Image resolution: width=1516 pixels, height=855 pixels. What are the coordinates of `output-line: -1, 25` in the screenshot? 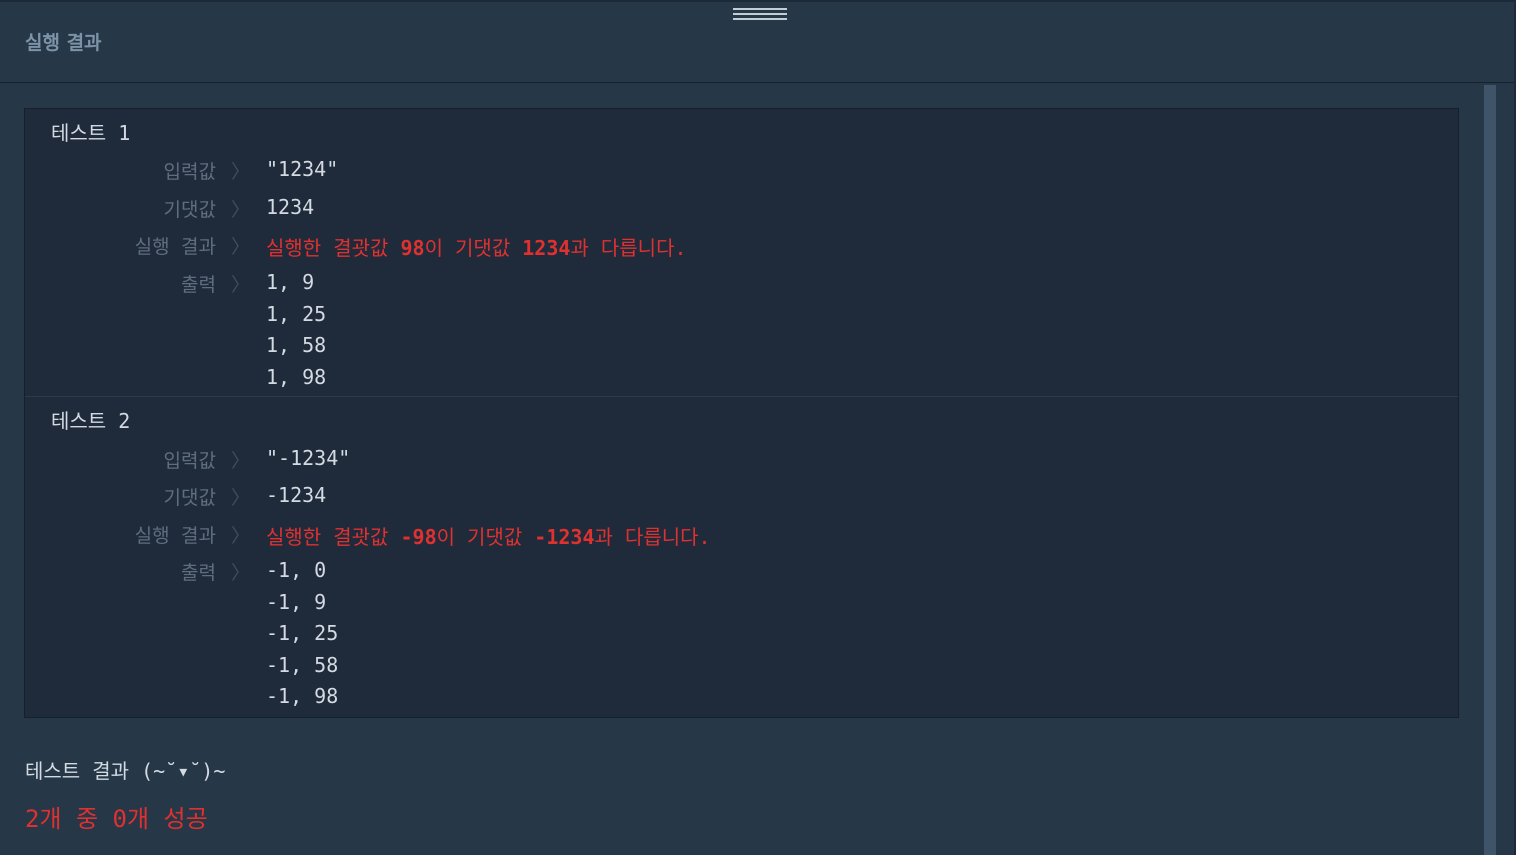 It's located at (302, 633).